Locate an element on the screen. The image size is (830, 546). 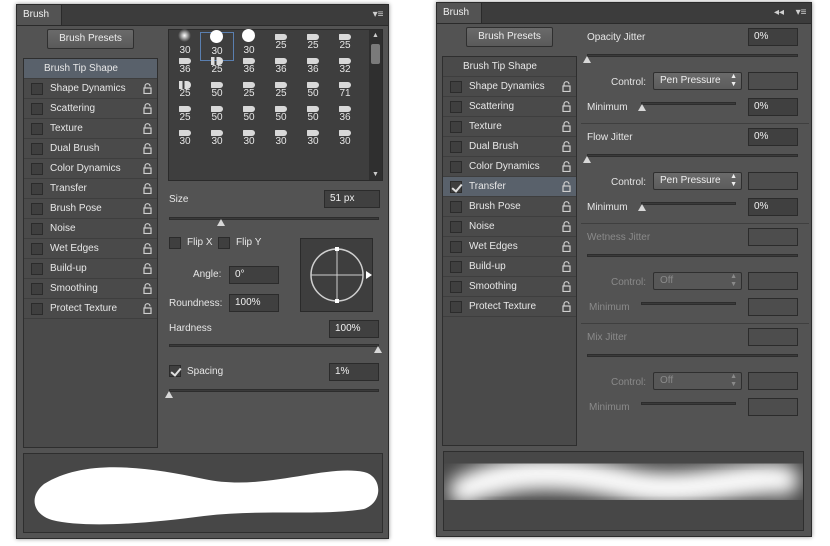
flow-jitter-field: 0% is located at coordinates (773, 137).